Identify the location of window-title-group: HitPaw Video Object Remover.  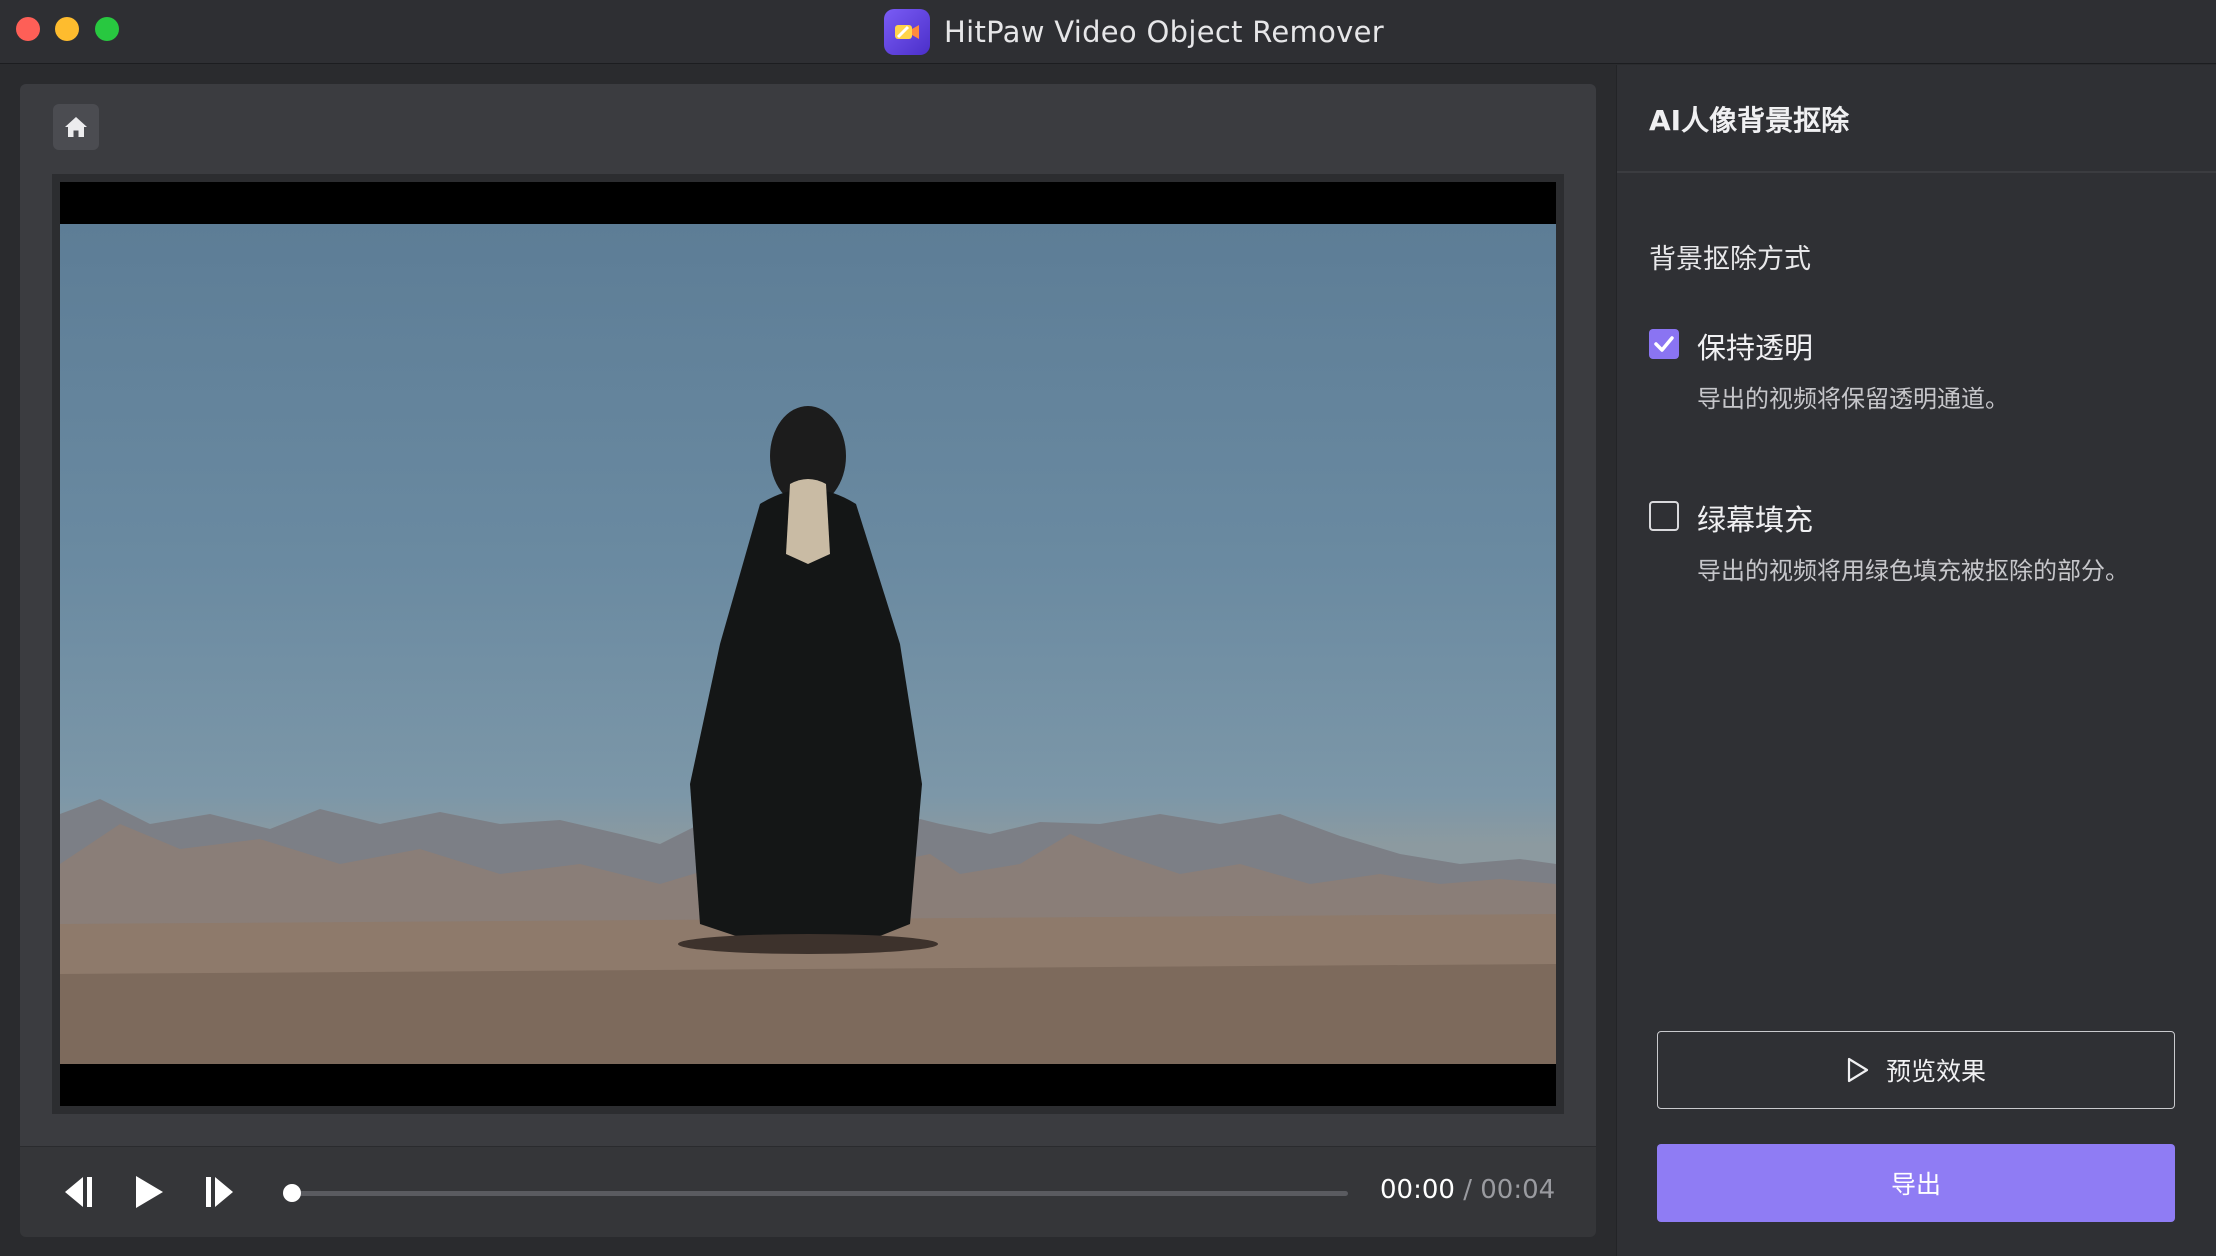
(1134, 32).